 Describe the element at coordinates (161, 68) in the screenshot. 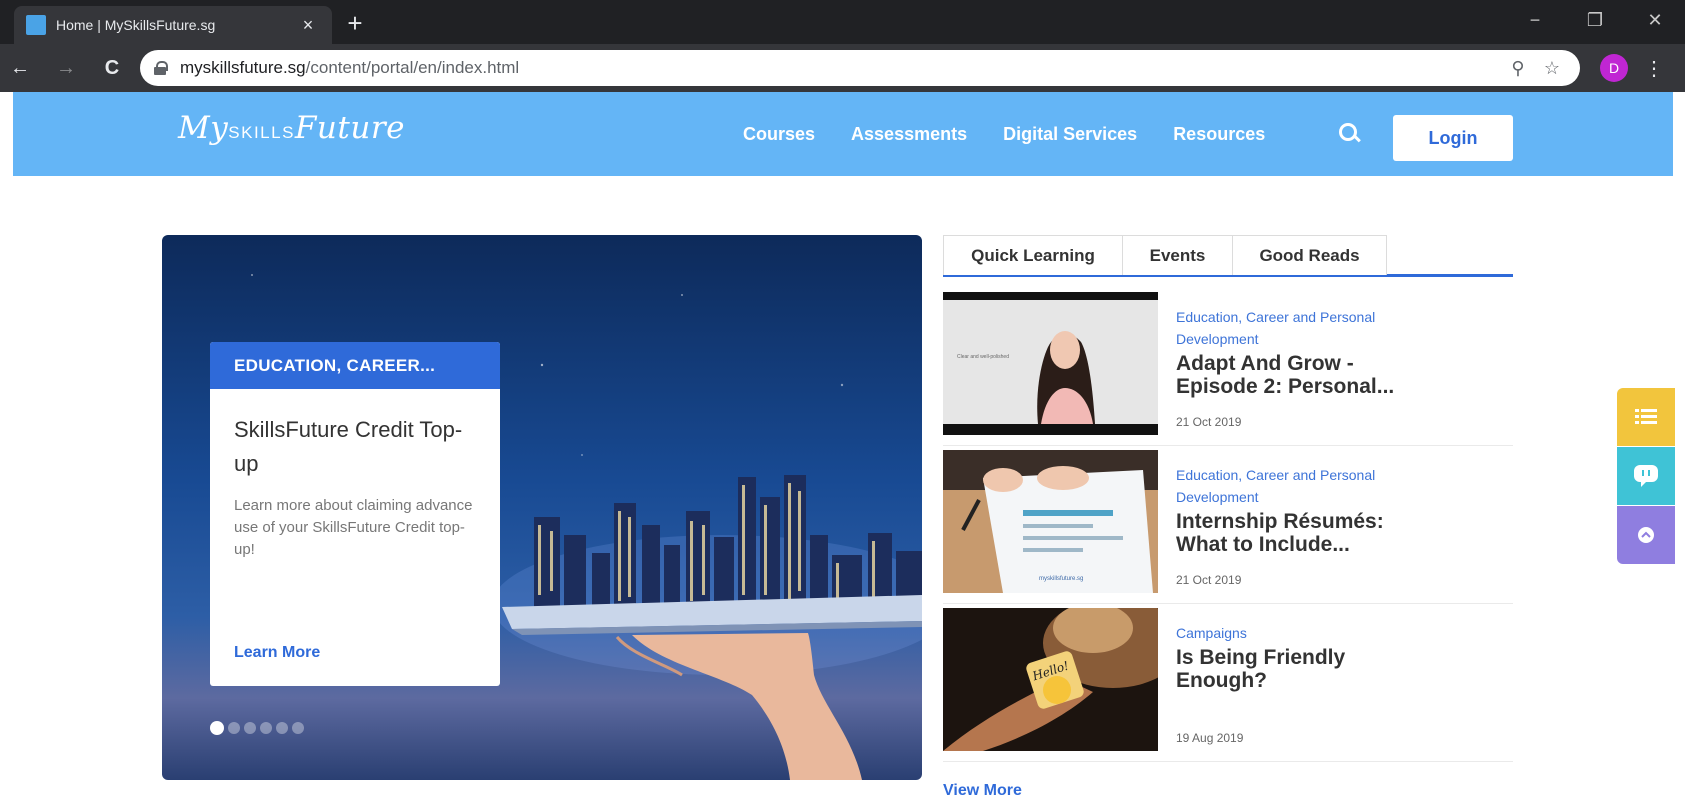

I see `lock-icon` at that location.